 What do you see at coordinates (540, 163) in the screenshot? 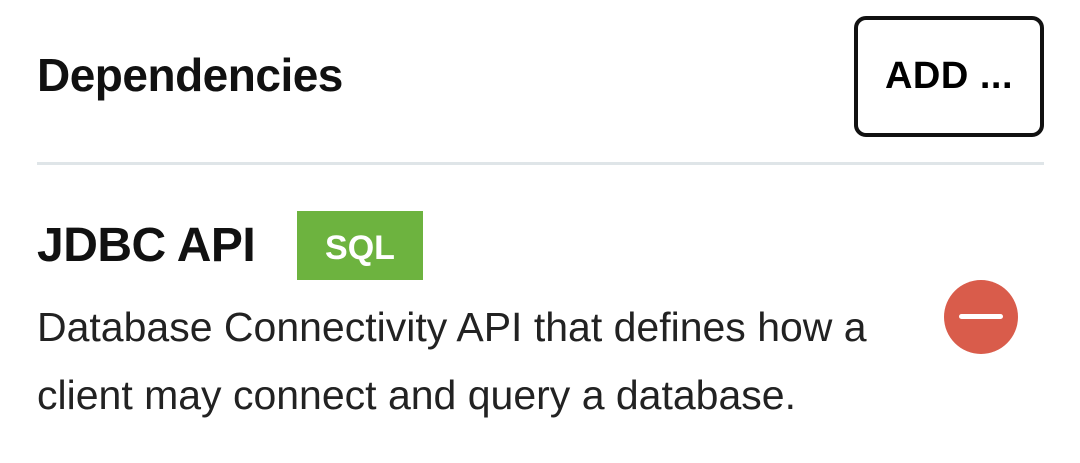
I see `header-divider` at bounding box center [540, 163].